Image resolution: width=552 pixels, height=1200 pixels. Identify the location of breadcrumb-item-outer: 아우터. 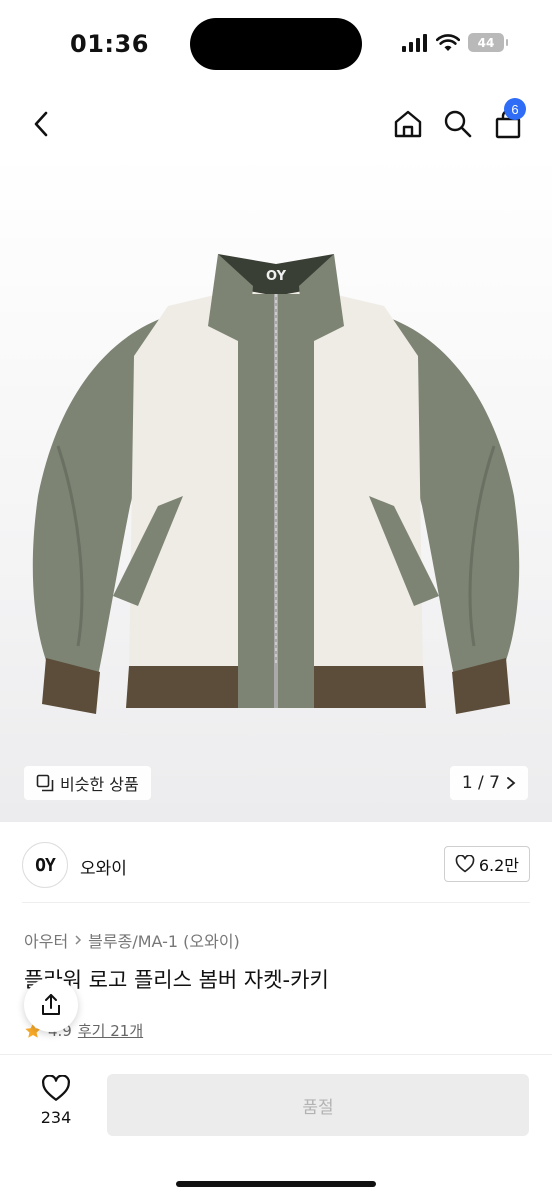
(46, 940).